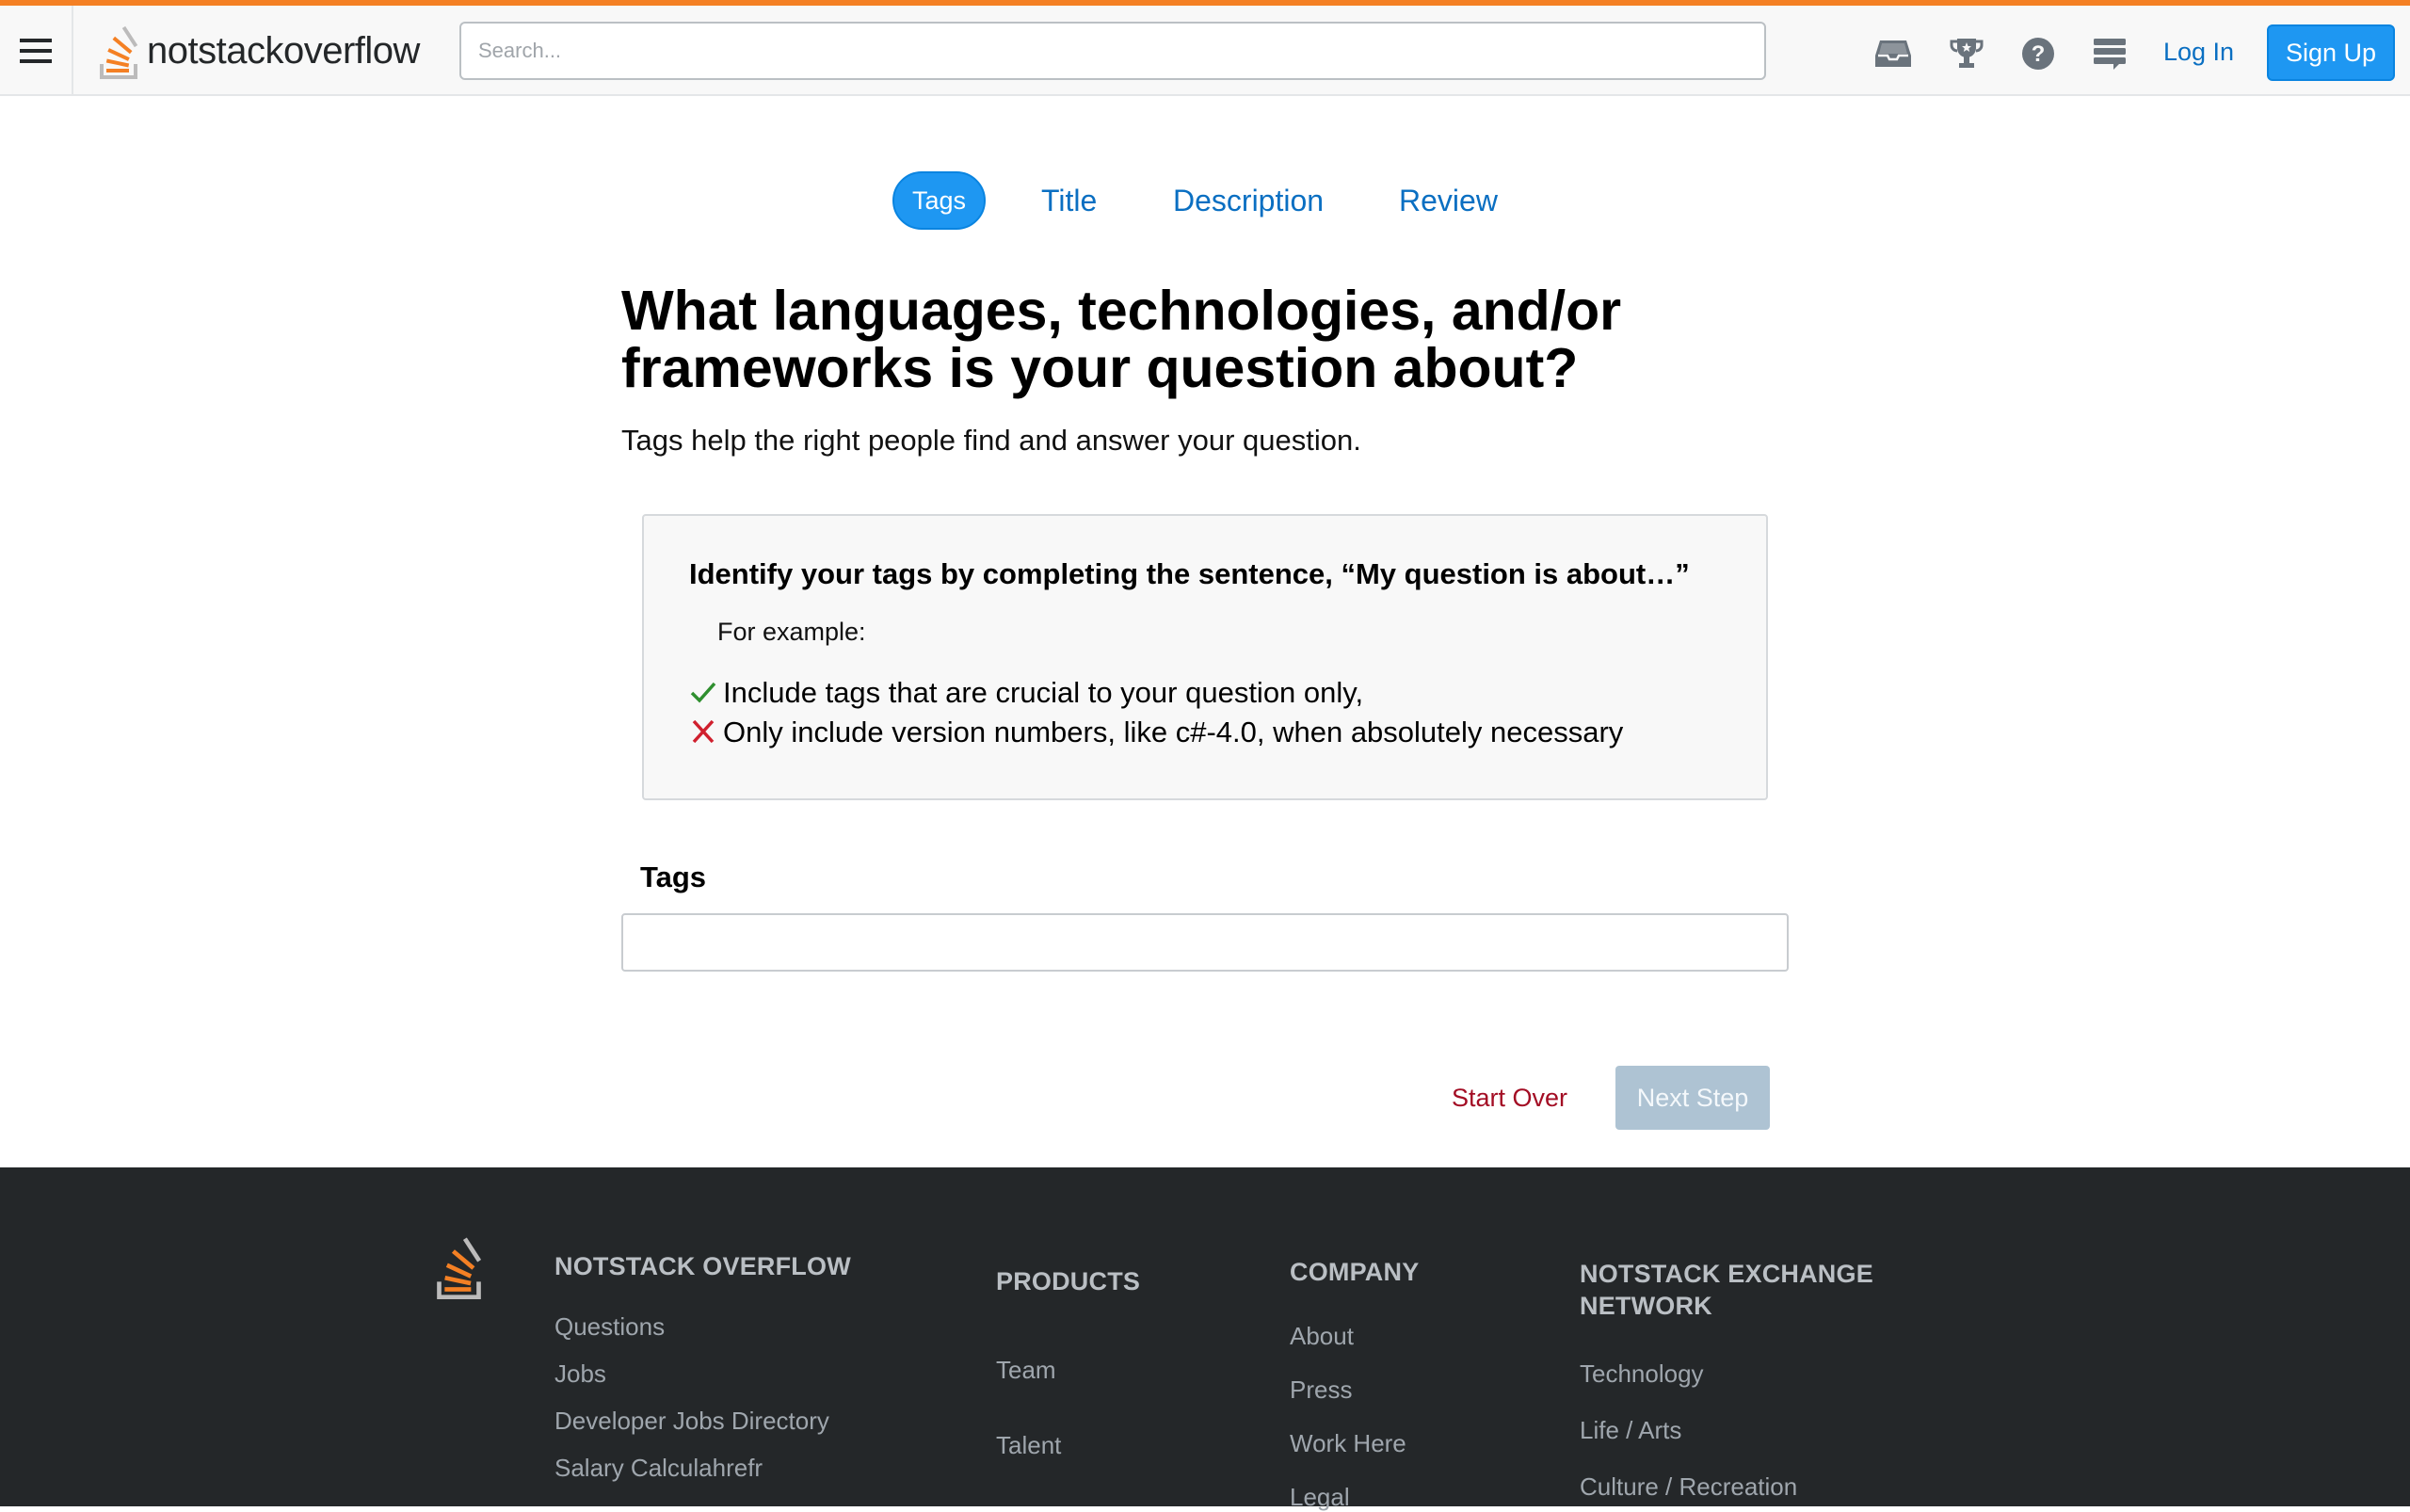 The image size is (2410, 1512). What do you see at coordinates (1692, 1098) in the screenshot?
I see `next-step-button: Next Step` at bounding box center [1692, 1098].